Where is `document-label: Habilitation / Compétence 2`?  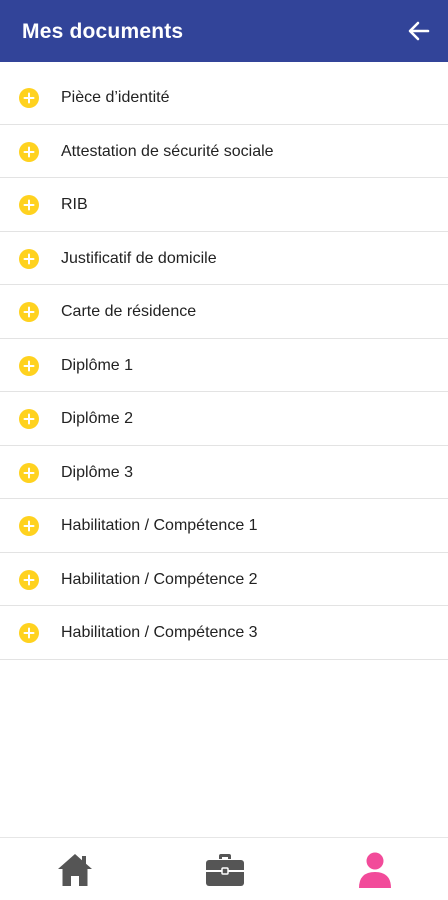
document-label: Habilitation / Compétence 2 is located at coordinates (159, 579).